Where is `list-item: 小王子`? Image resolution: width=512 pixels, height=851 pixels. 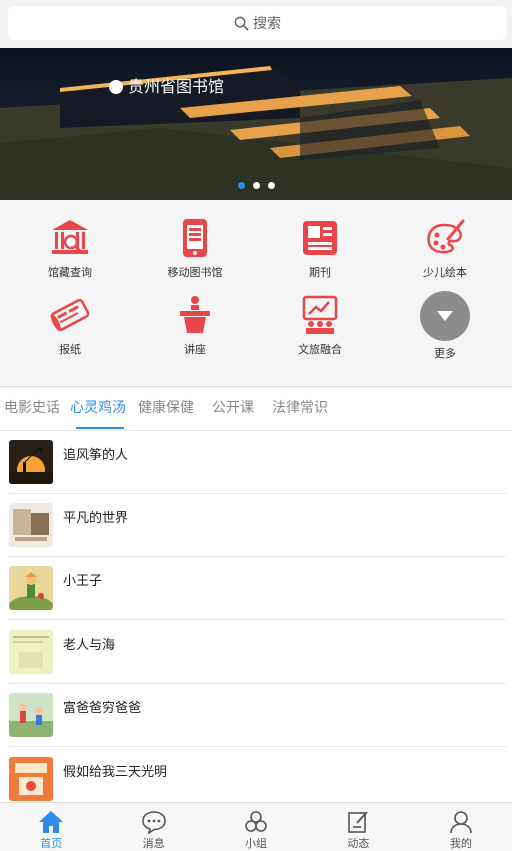
list-item: 小王子 is located at coordinates (256, 588).